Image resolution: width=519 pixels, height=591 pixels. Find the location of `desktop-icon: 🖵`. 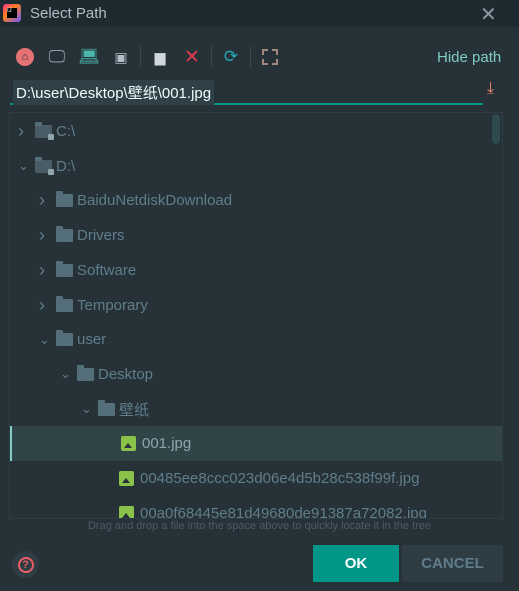

desktop-icon: 🖵 is located at coordinates (57, 57).